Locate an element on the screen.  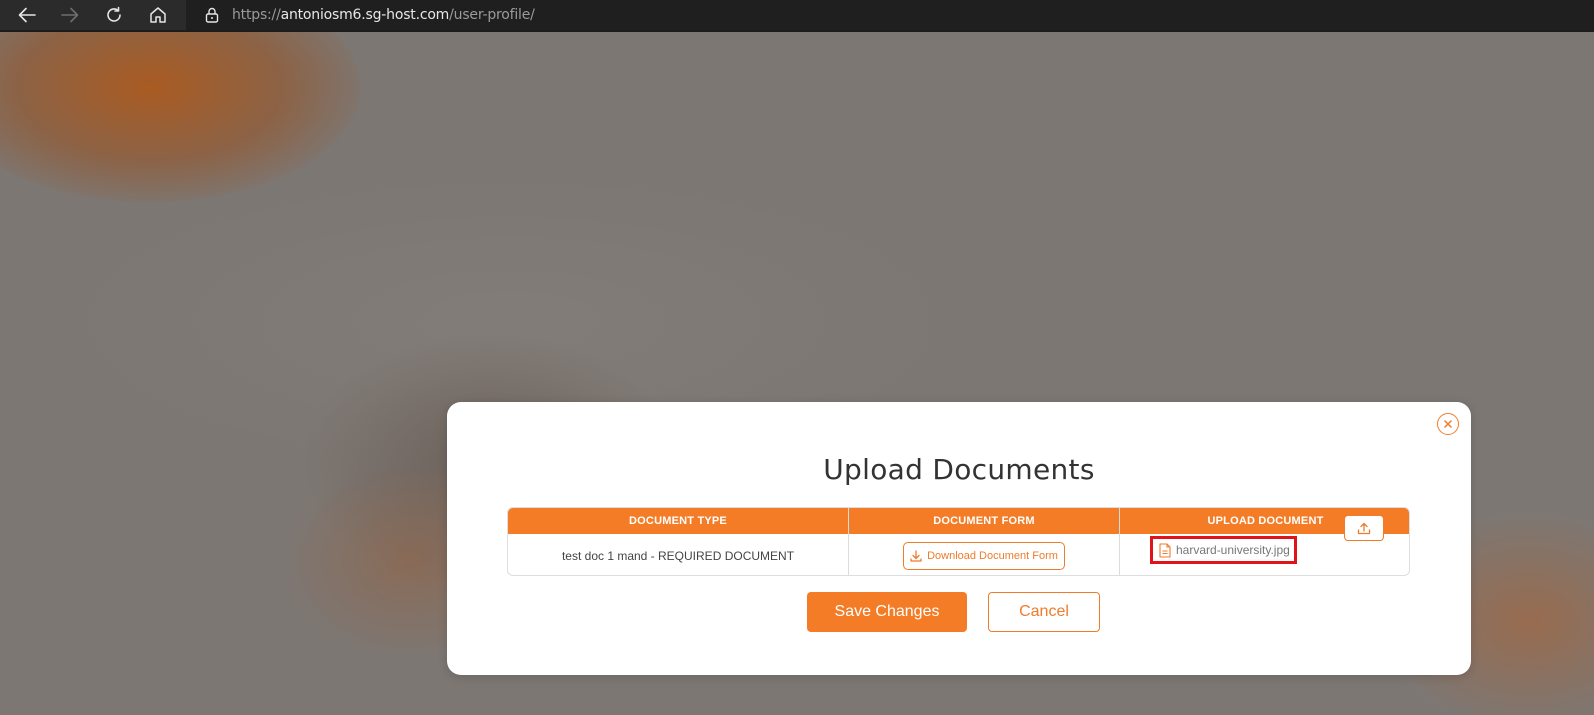
uploaded-file-name: harvard-university.jpg is located at coordinates (1233, 550).